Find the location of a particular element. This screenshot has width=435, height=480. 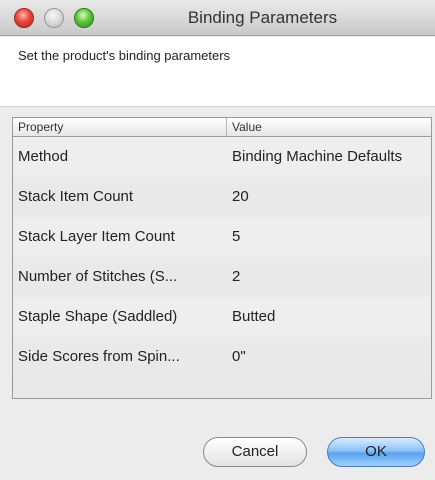

instruction-panel: Set the product's binding parameters is located at coordinates (217, 72).